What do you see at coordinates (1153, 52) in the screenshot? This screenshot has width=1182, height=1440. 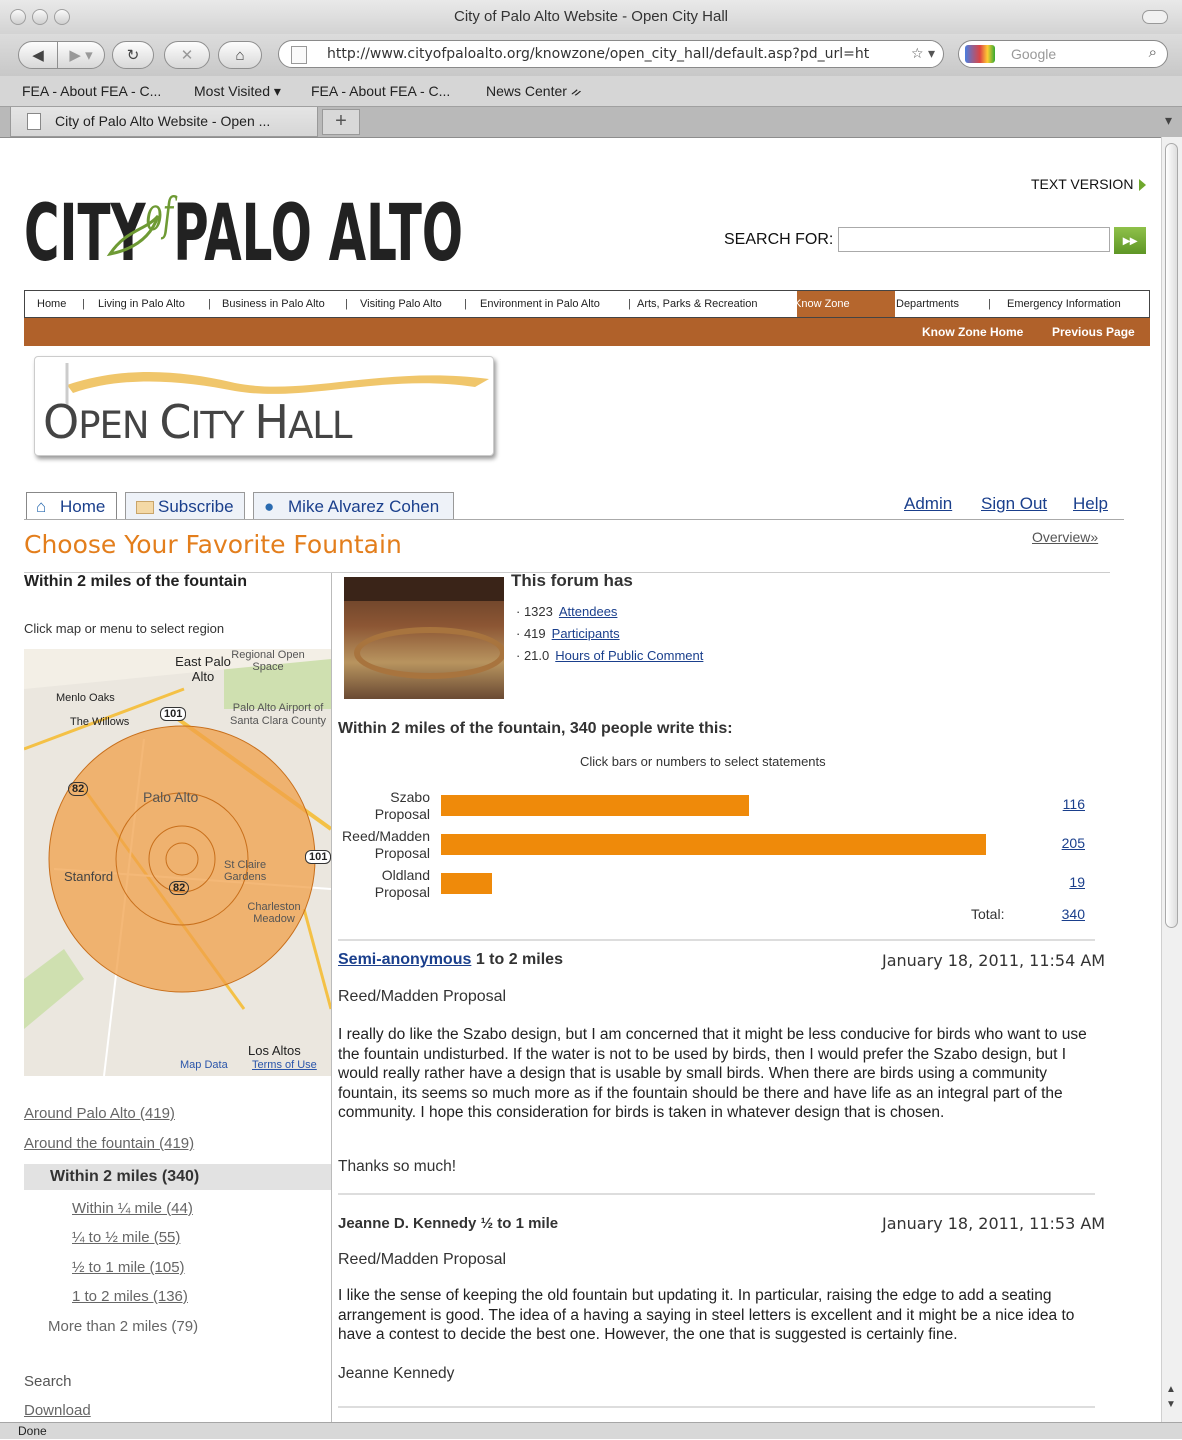 I see `search-icon: ⌕` at bounding box center [1153, 52].